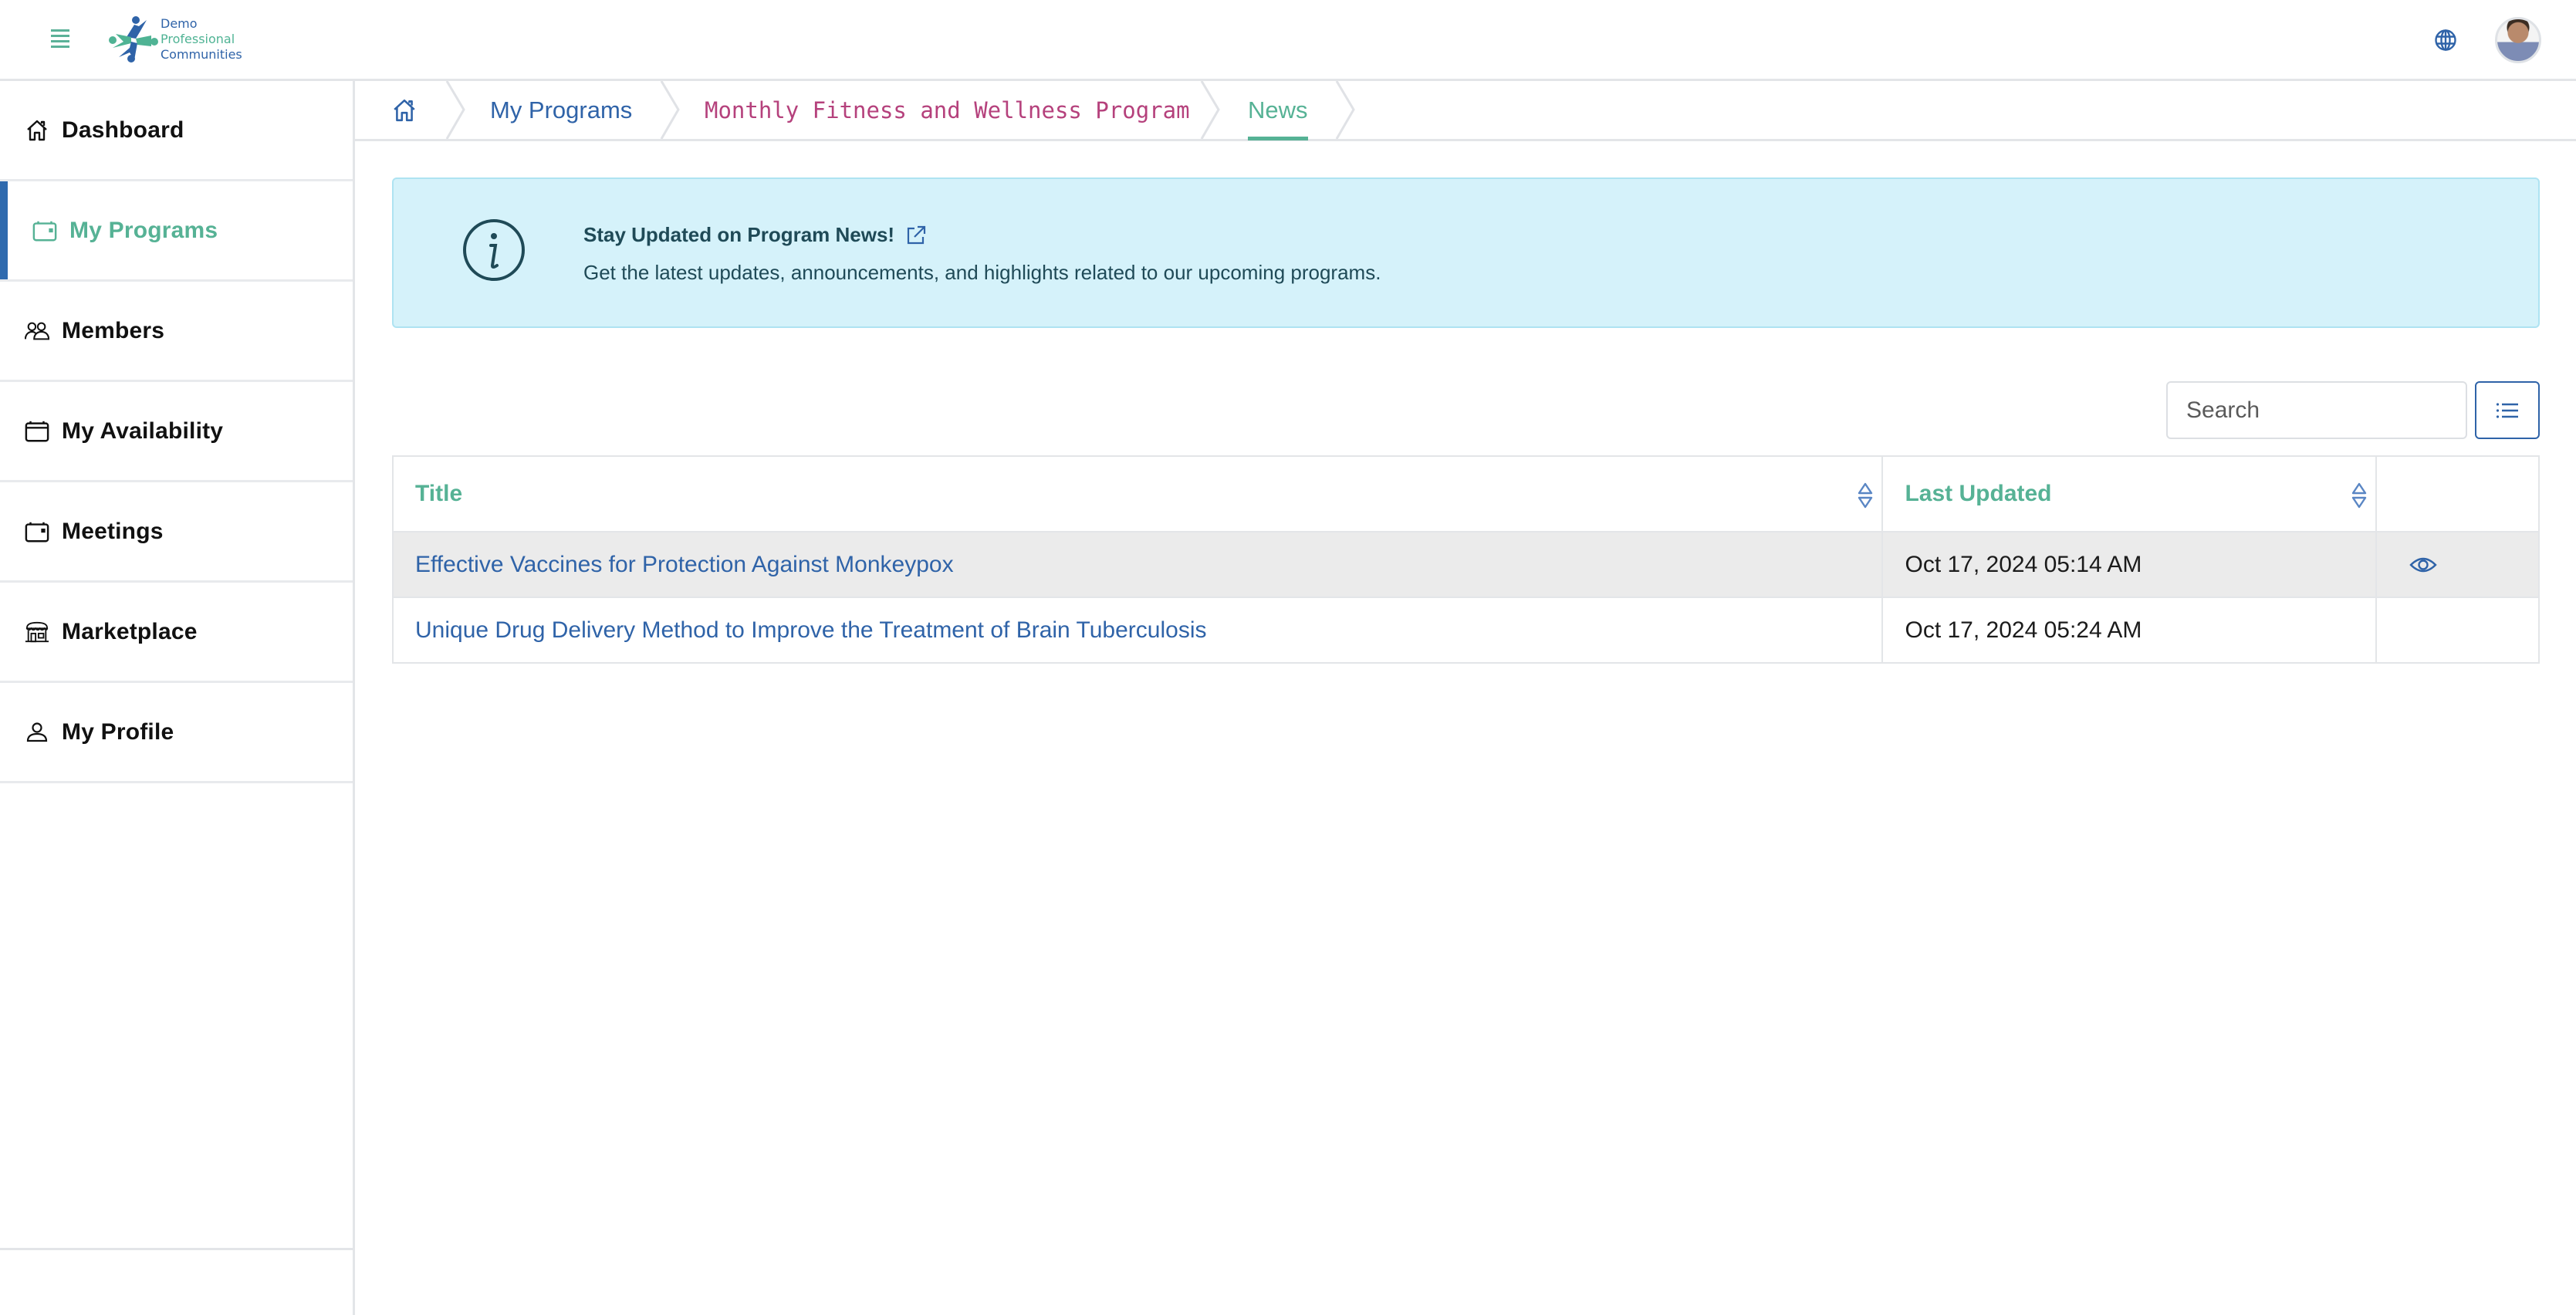  I want to click on view-toggle-button, so click(2507, 410).